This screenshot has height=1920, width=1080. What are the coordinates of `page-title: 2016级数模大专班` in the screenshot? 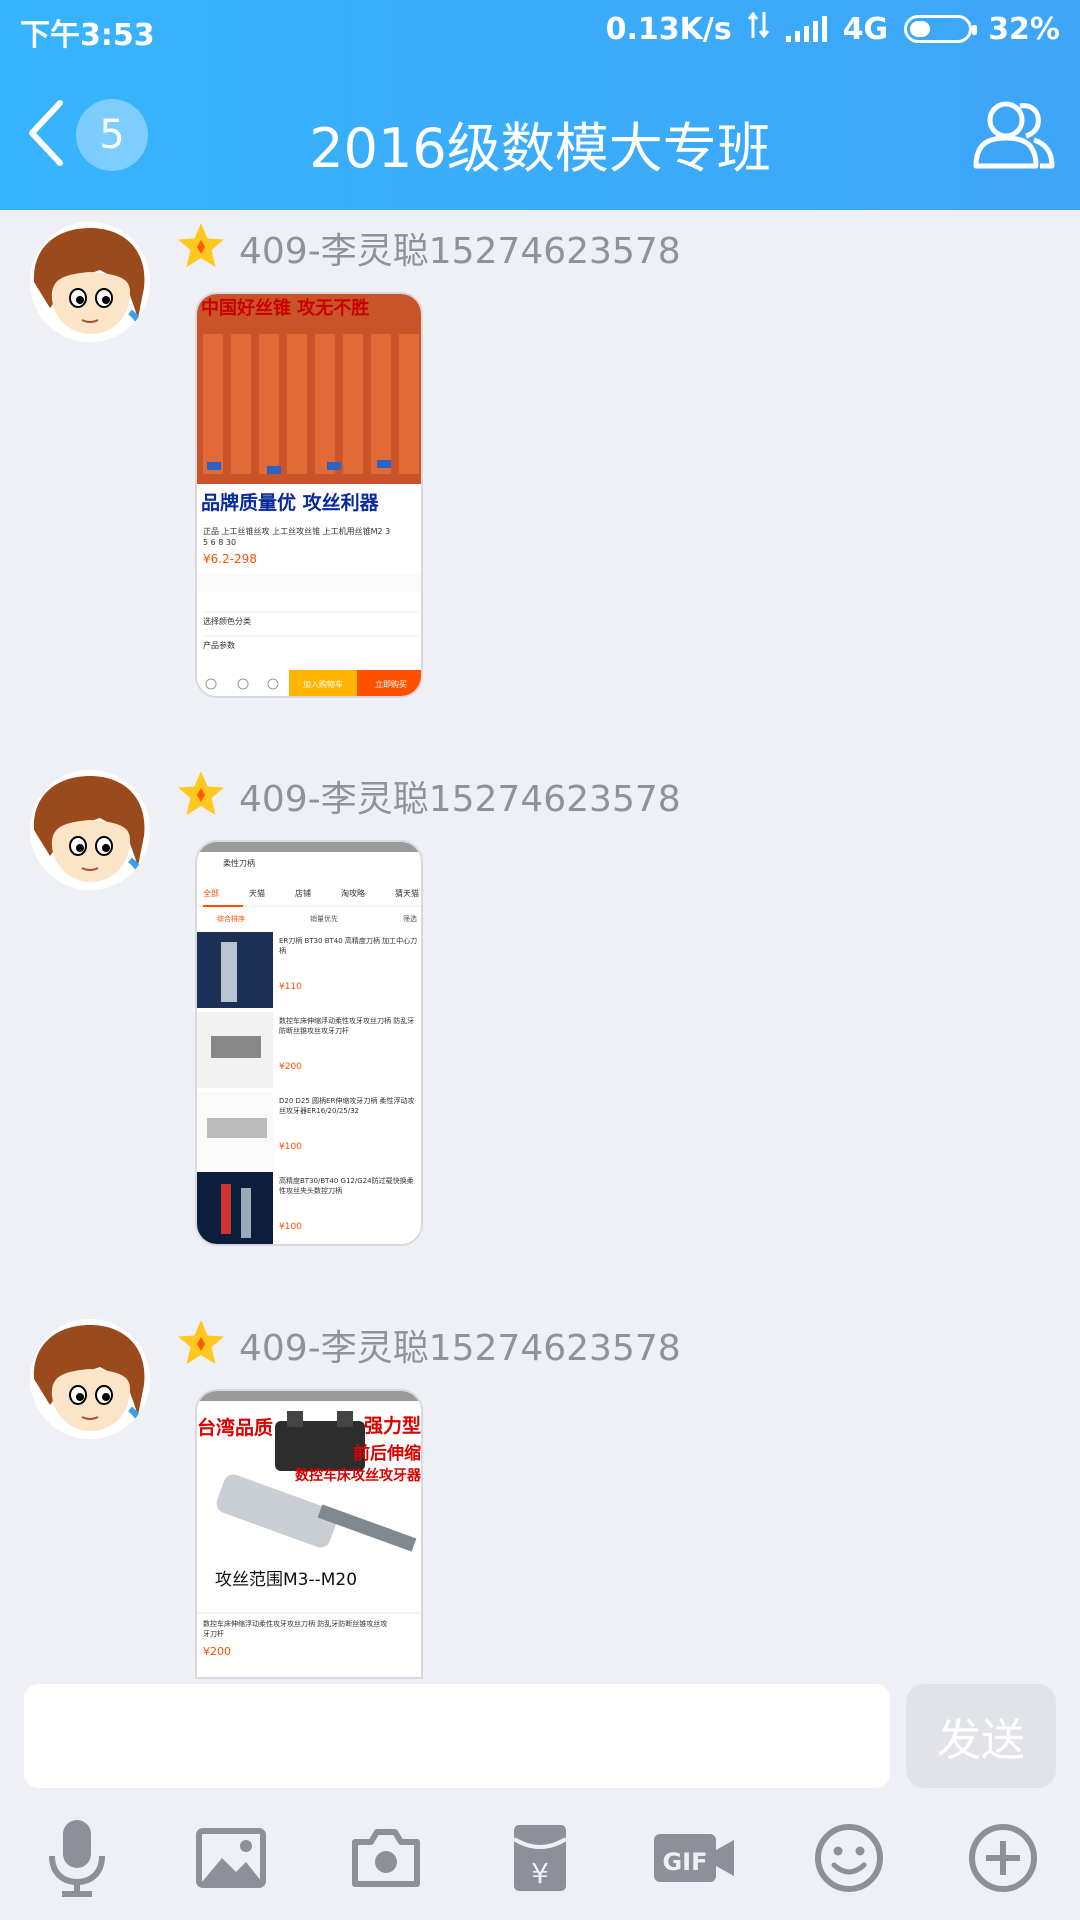 It's located at (540, 148).